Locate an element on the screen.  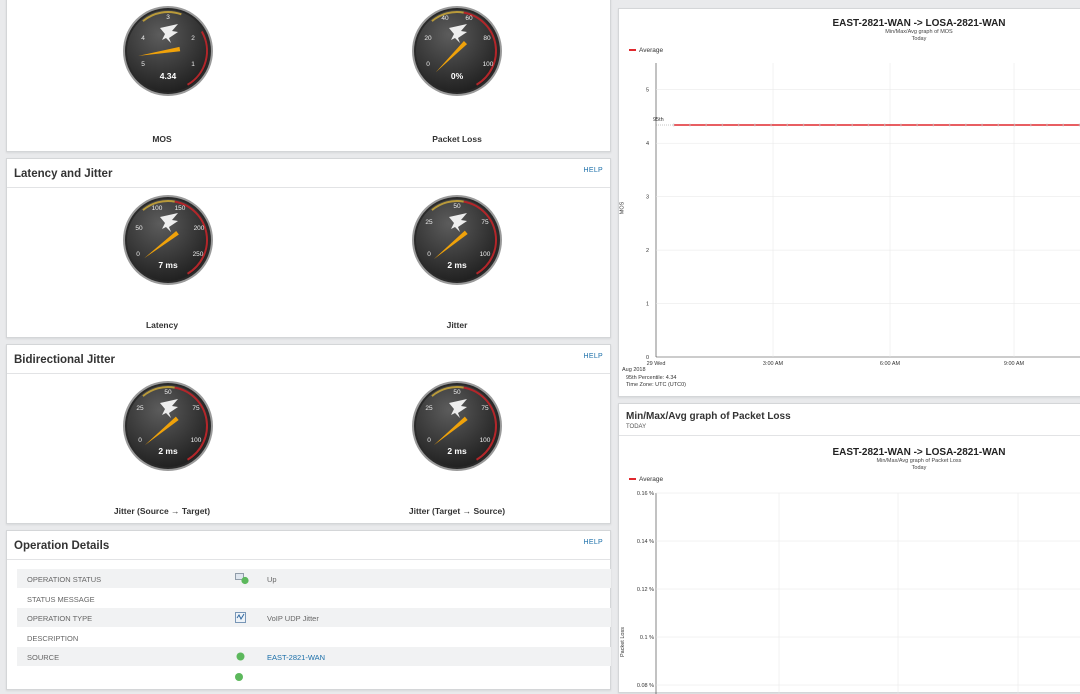
gauge-tick-label: 250 is located at coordinates (198, 254).